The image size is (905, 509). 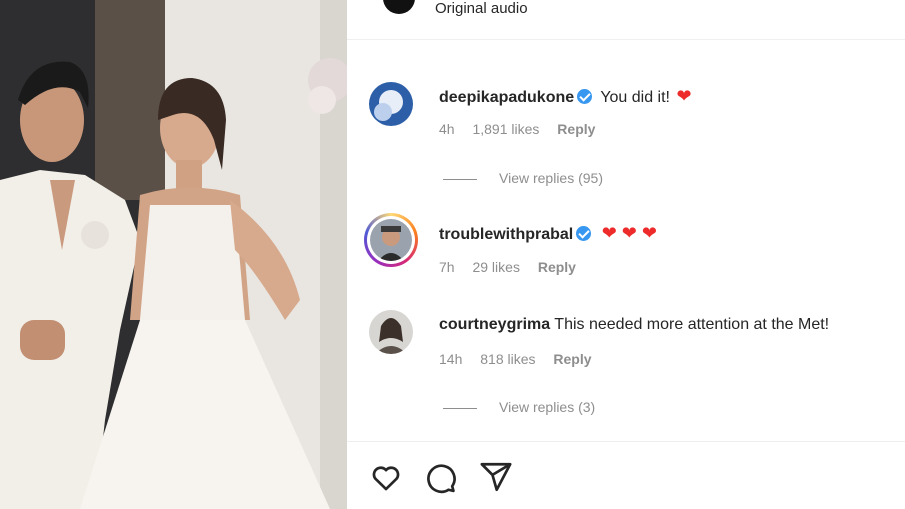 What do you see at coordinates (447, 129) in the screenshot?
I see `comment-time: 4h` at bounding box center [447, 129].